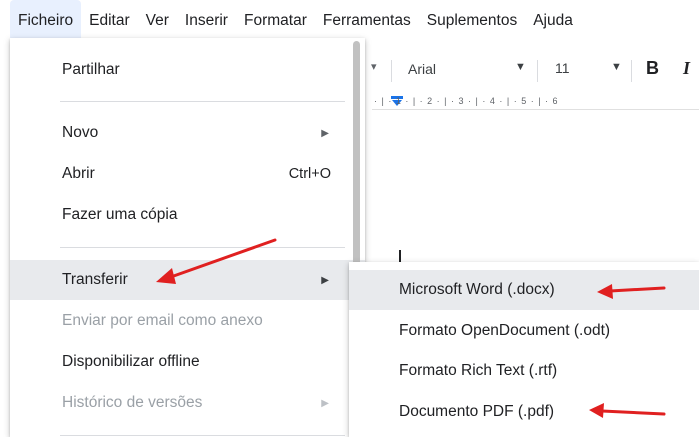  I want to click on italic-button: I, so click(686, 68).